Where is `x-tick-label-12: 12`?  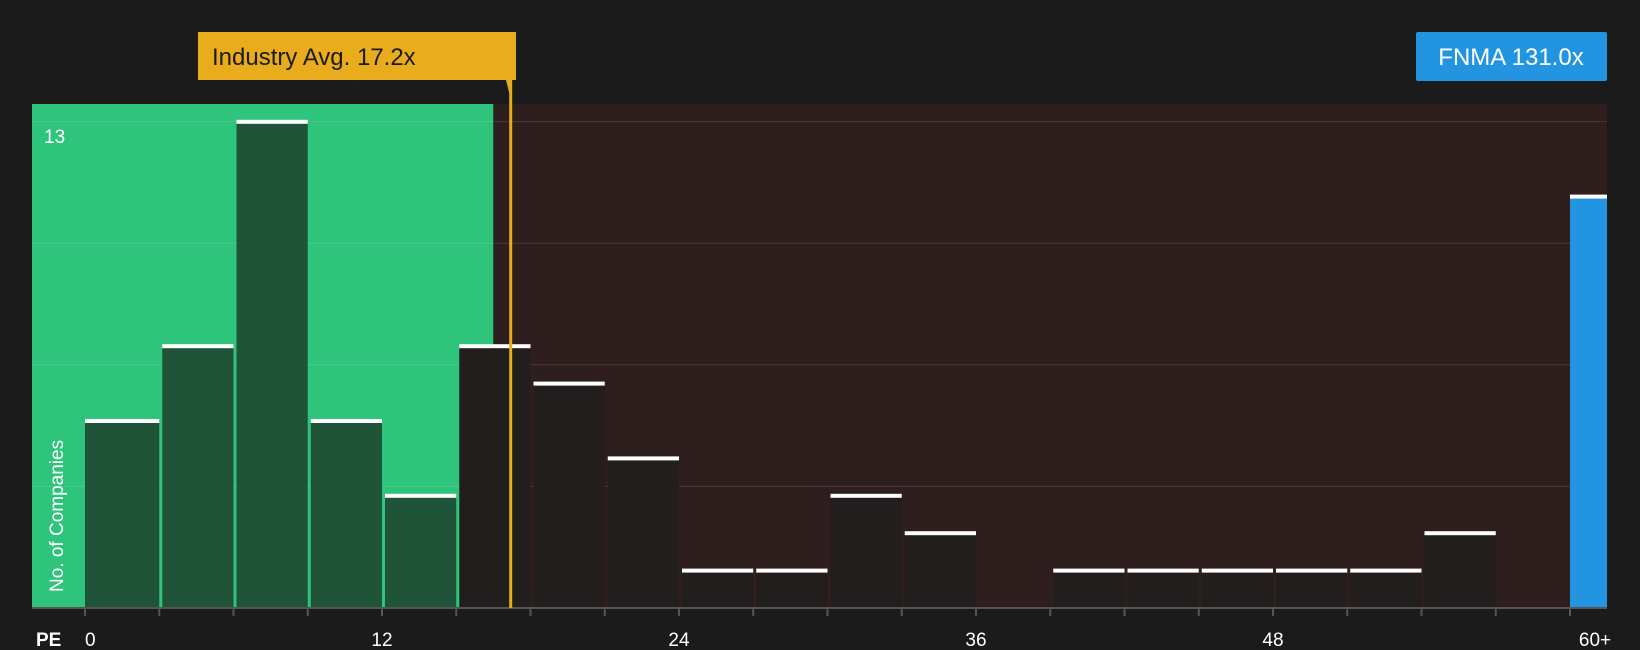 x-tick-label-12: 12 is located at coordinates (381, 640).